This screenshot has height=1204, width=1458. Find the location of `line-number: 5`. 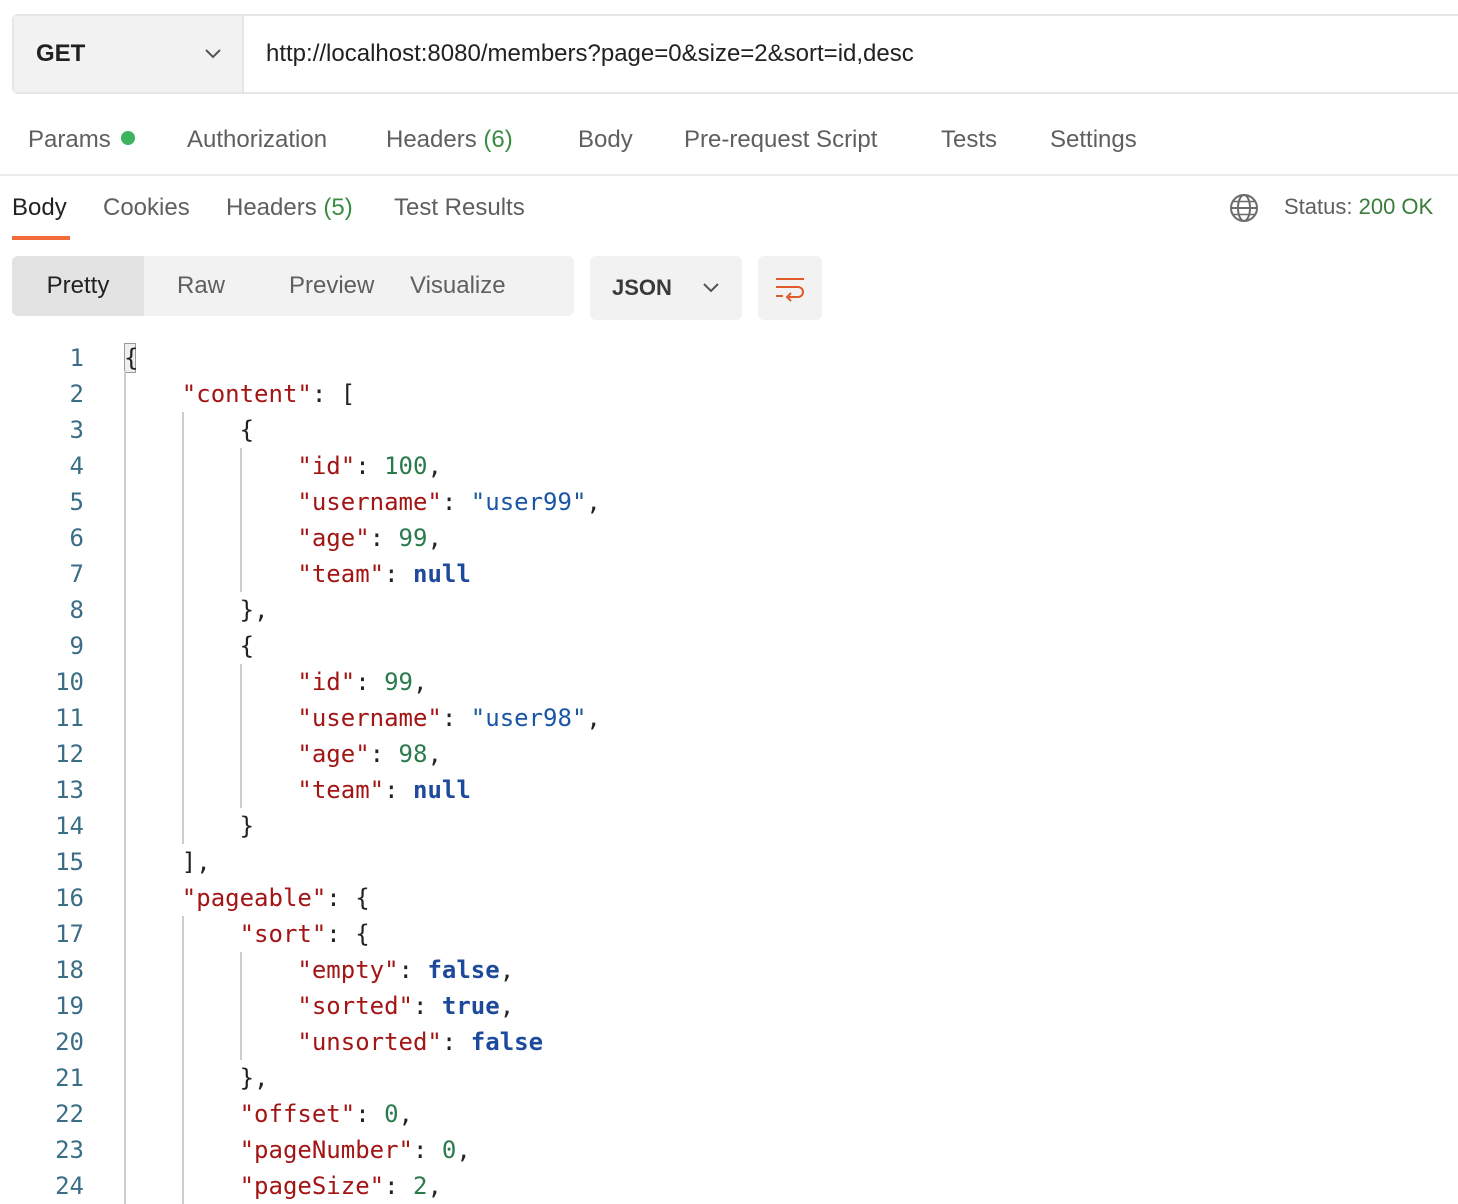

line-number: 5 is located at coordinates (76, 502).